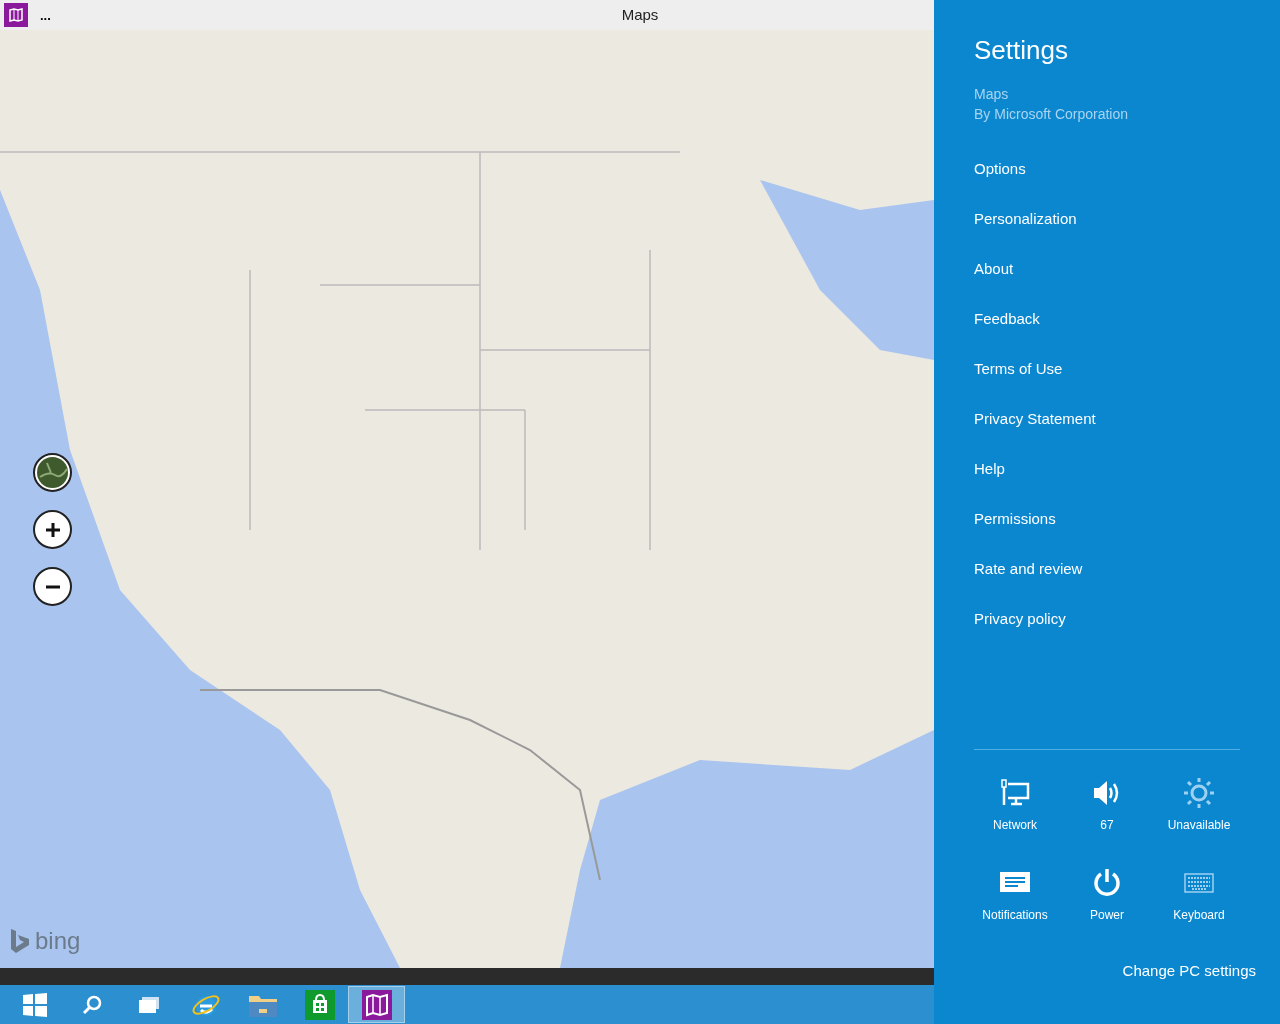 The image size is (1280, 1024). I want to click on settings-menu-item: Privacy policy, so click(1020, 619).